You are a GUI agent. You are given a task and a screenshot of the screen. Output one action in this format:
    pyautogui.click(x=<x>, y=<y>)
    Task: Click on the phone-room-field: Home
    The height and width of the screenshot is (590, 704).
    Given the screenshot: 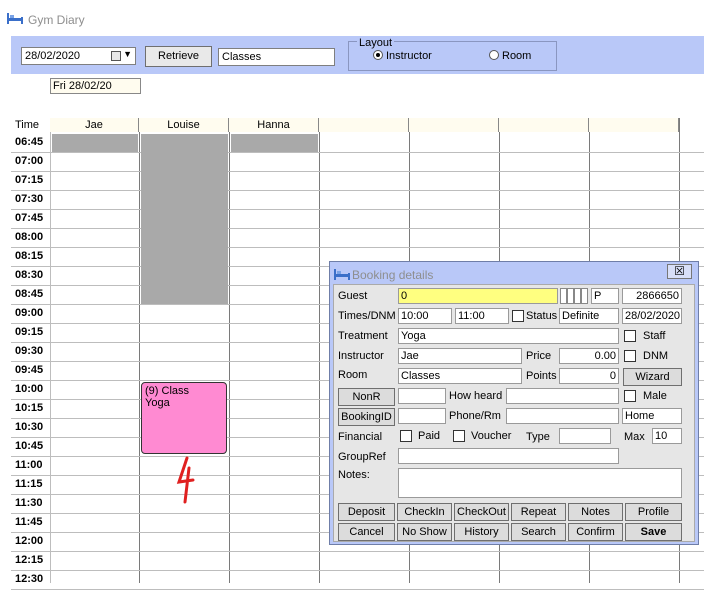 What is the action you would take?
    pyautogui.click(x=652, y=416)
    